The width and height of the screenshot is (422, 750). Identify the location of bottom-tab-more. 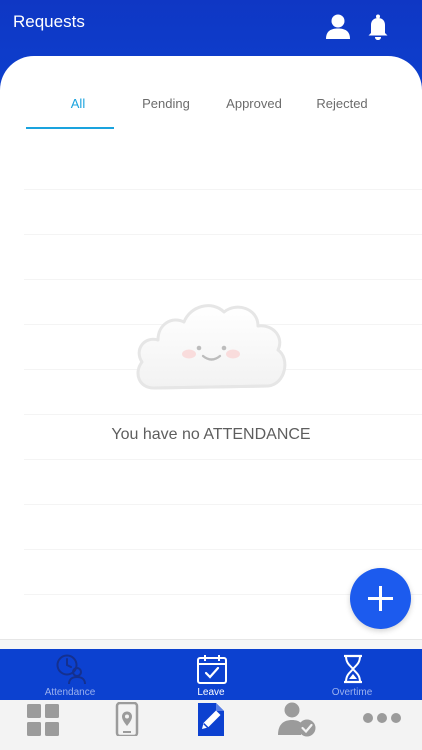
(378, 722).